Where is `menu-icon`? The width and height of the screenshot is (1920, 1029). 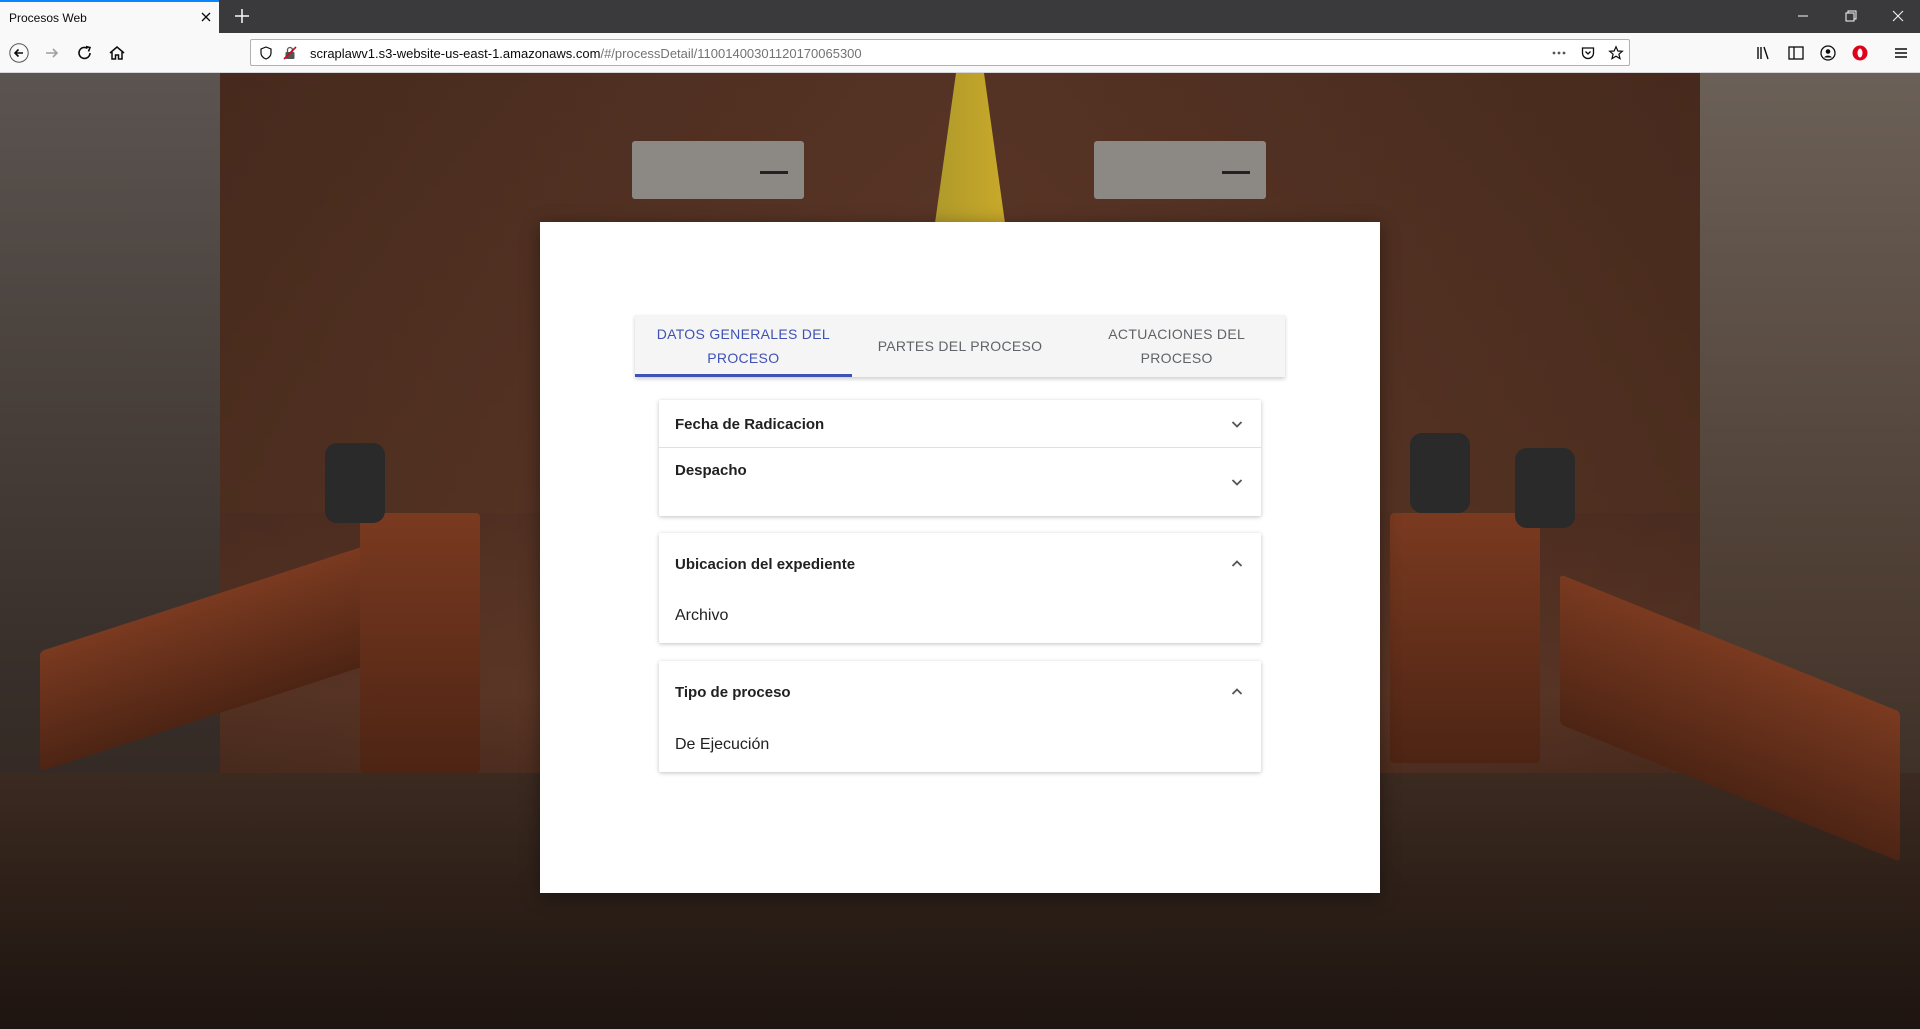
menu-icon is located at coordinates (1901, 53).